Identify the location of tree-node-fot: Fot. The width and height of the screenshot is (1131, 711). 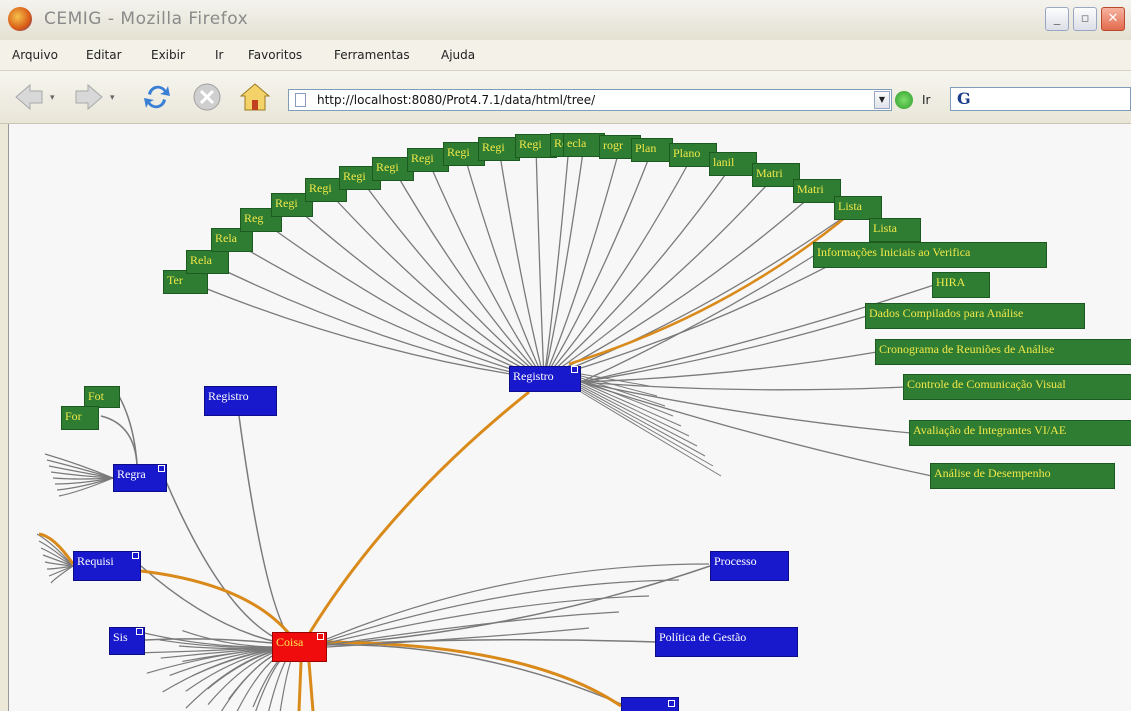
(102, 397).